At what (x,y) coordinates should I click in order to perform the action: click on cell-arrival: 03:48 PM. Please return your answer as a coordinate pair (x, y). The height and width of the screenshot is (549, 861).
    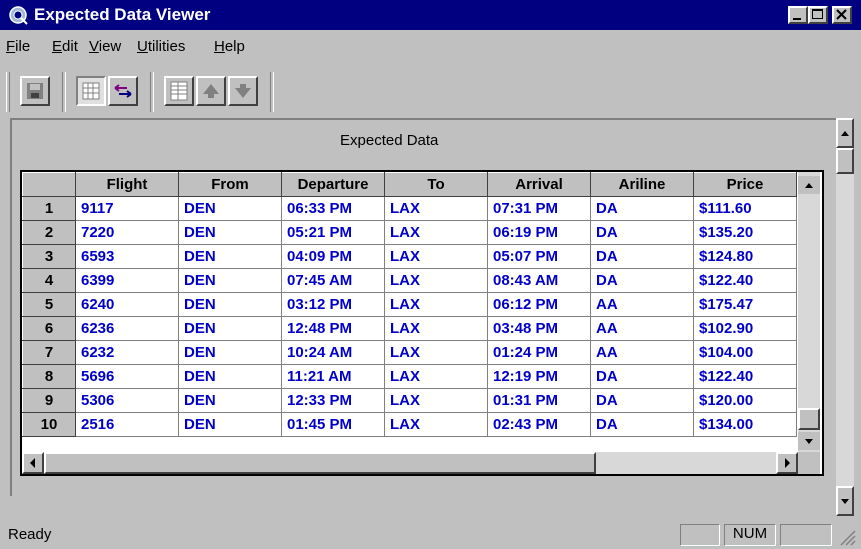
    Looking at the image, I should click on (539, 328).